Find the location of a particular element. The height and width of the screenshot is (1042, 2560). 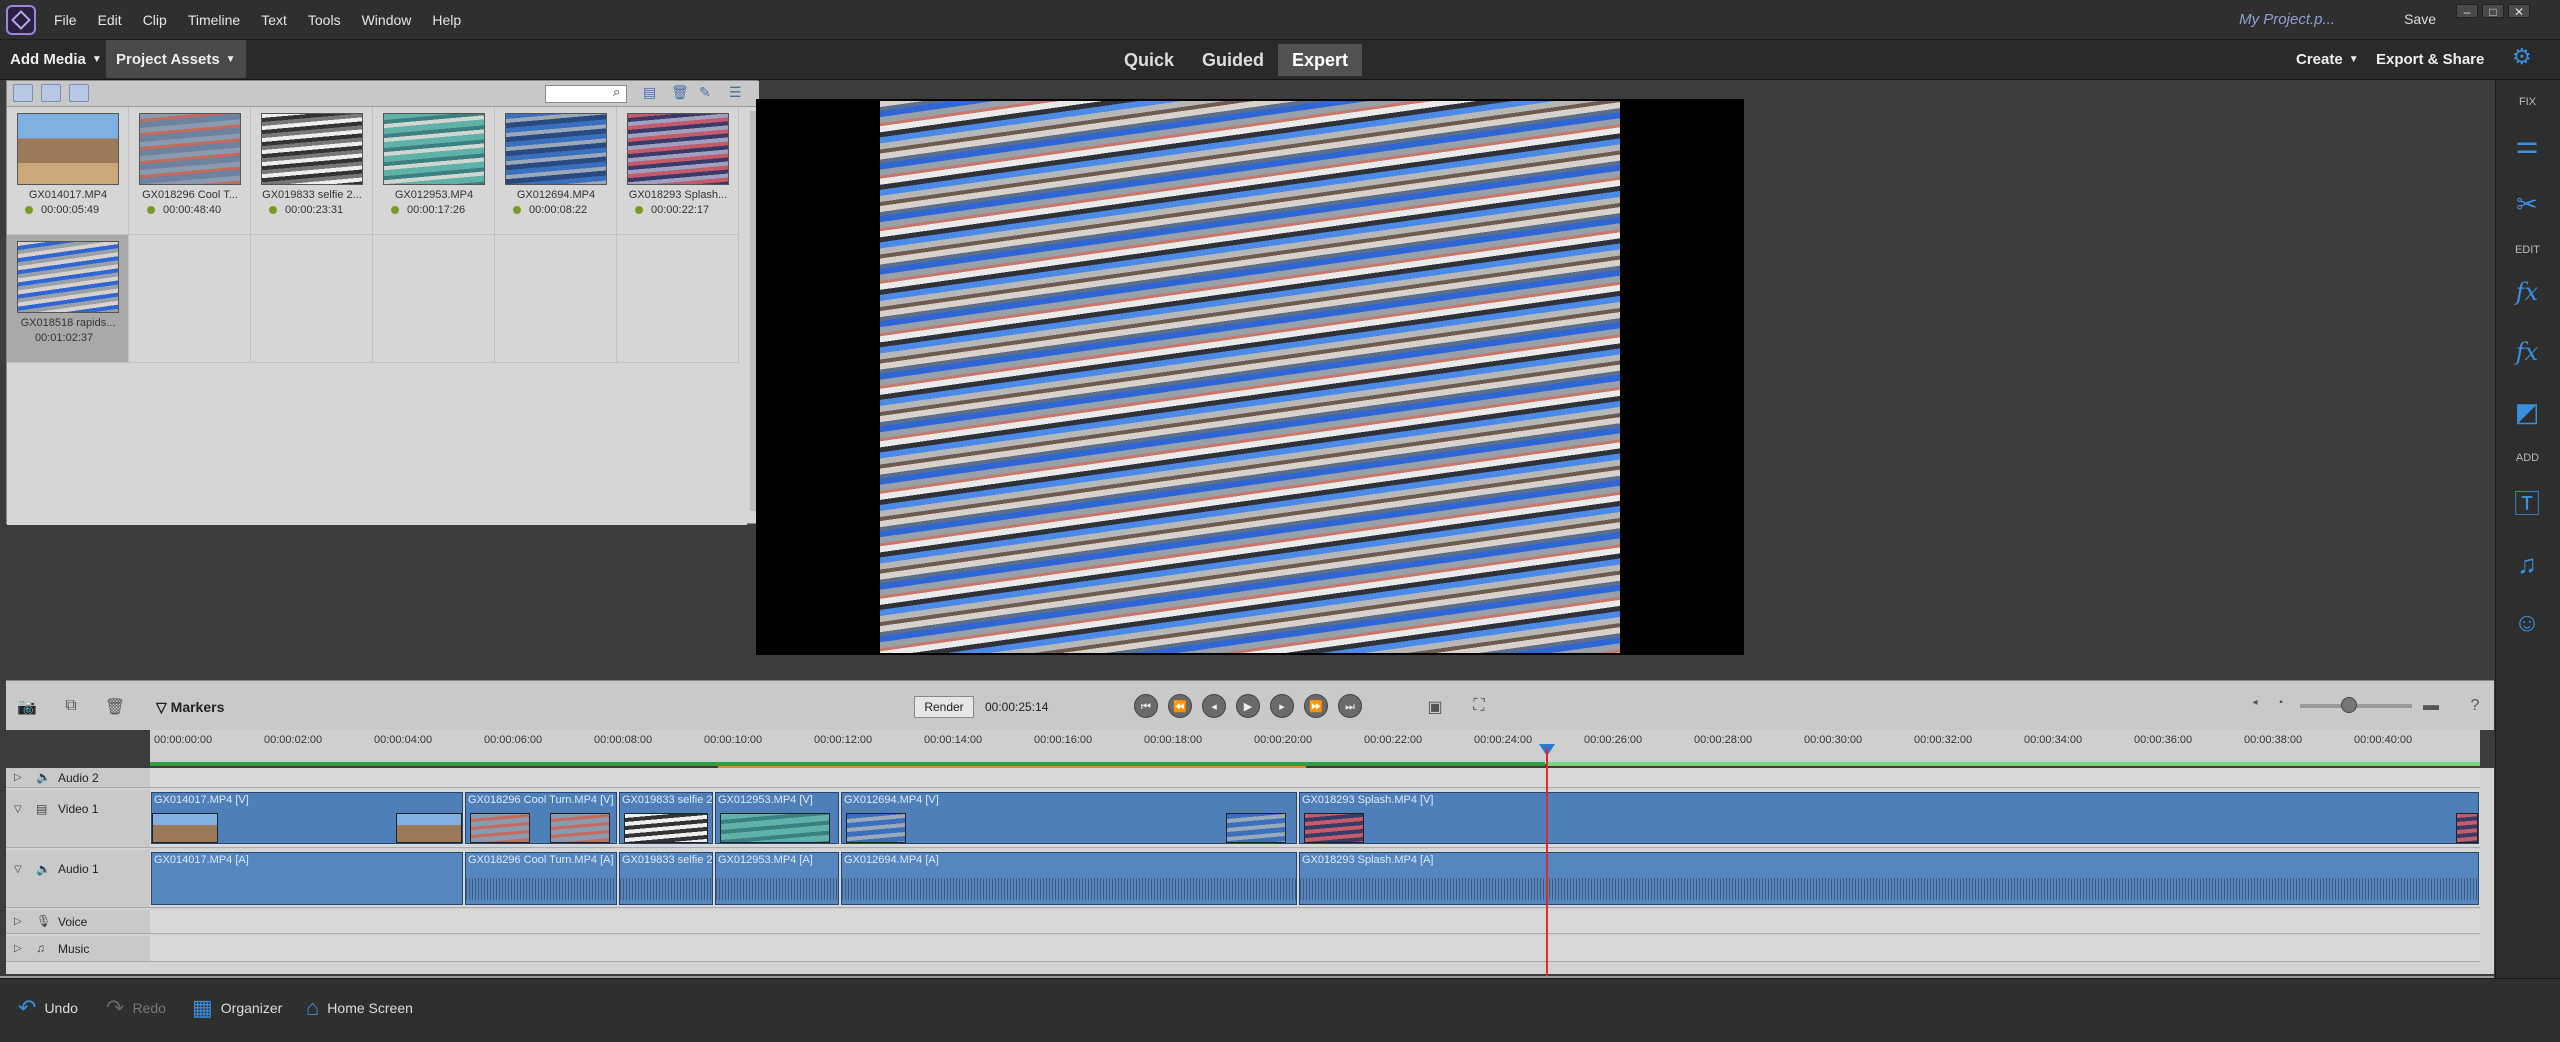

asset-tile: GX018518 rapids... 00:01:02:37 is located at coordinates (68, 299).